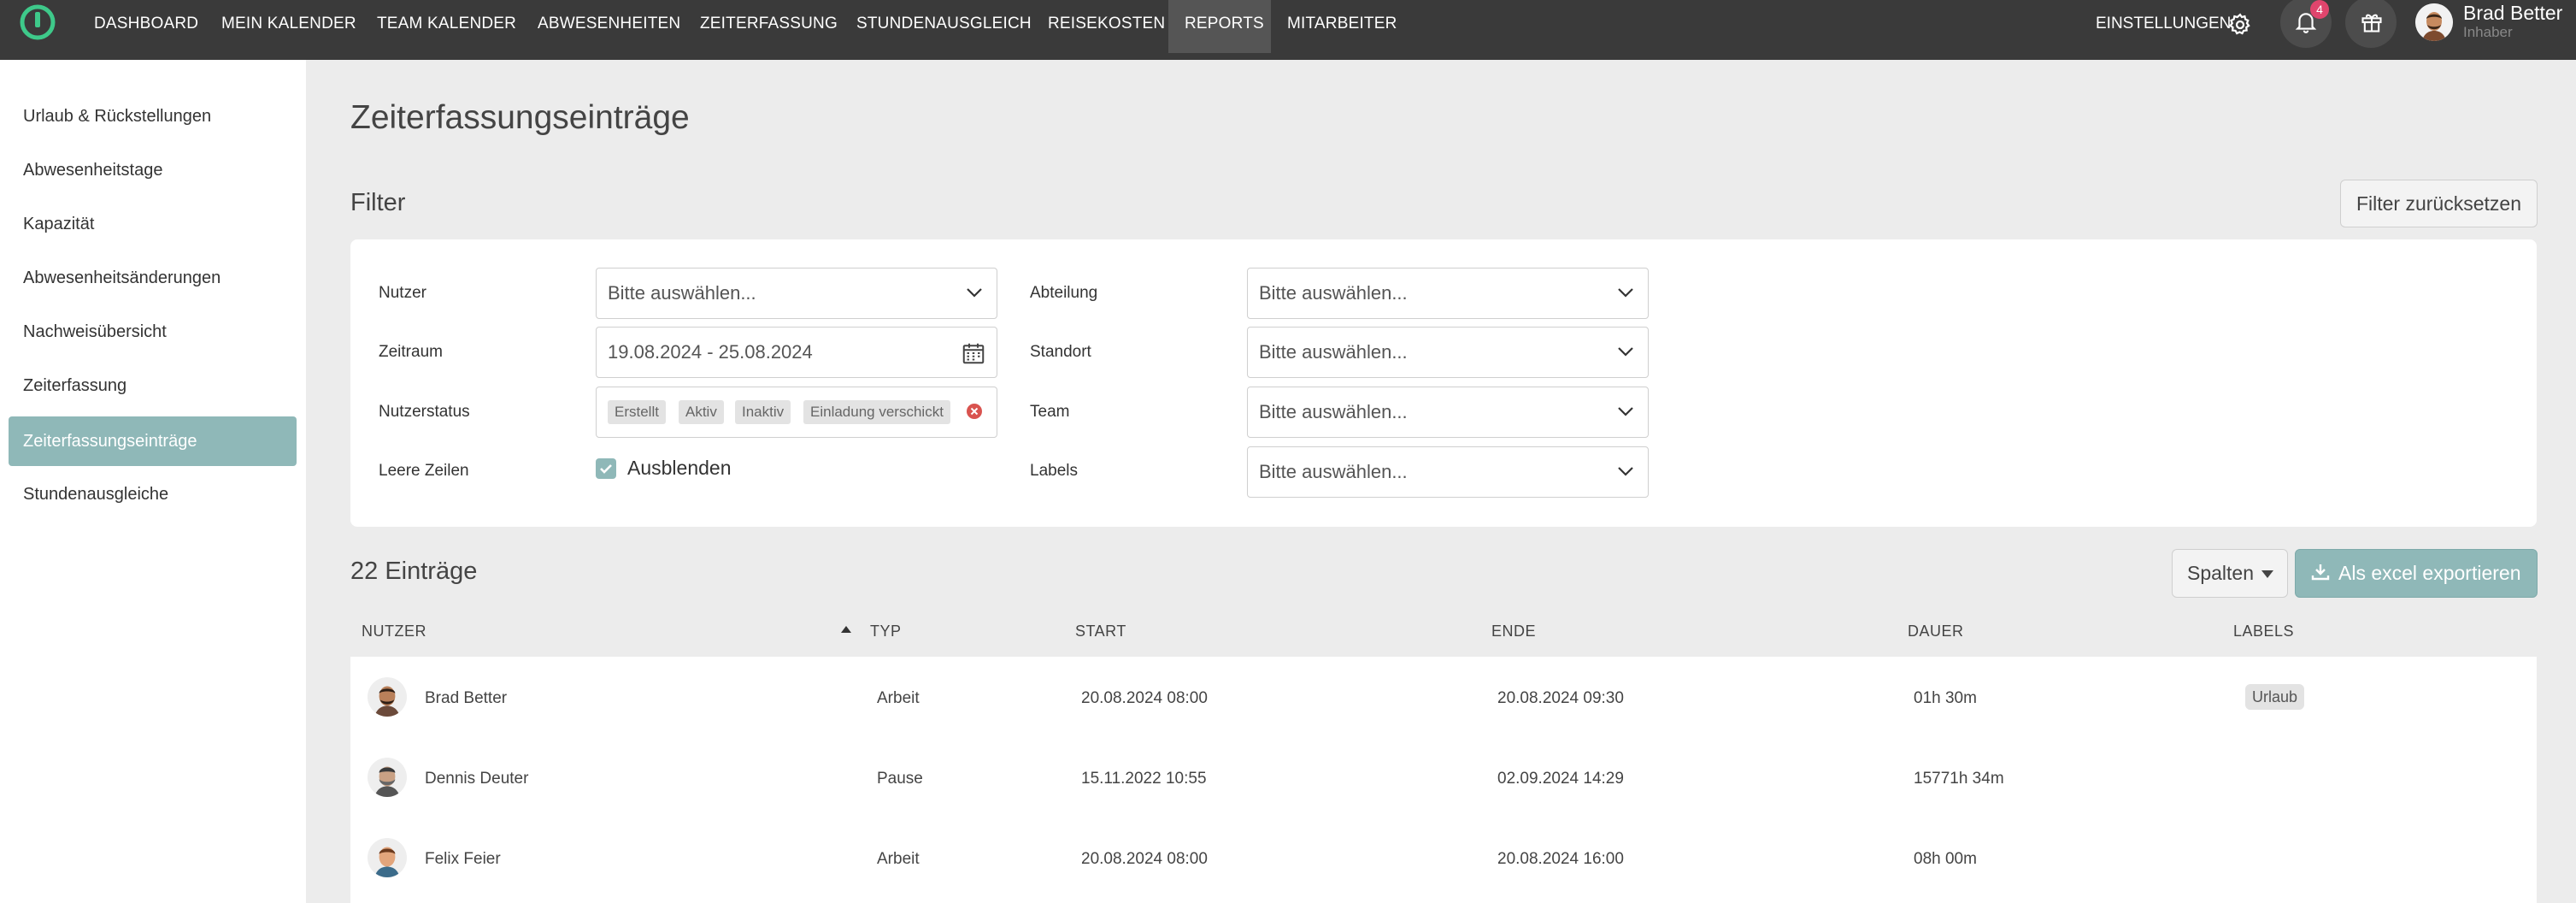  Describe the element at coordinates (146, 26) in the screenshot. I see `nav-dashboard: DASHBOARD` at that location.